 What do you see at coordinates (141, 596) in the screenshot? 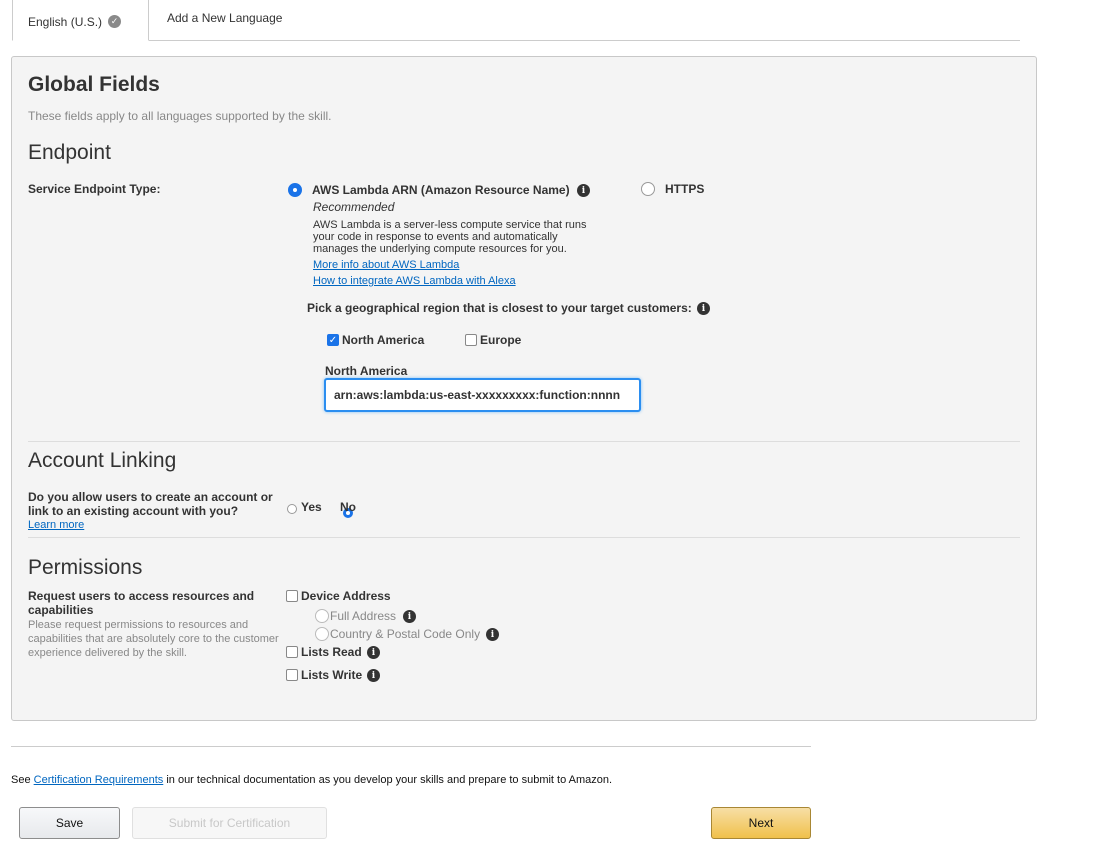
I see `permissions-label-1: Request users to access resources and` at bounding box center [141, 596].